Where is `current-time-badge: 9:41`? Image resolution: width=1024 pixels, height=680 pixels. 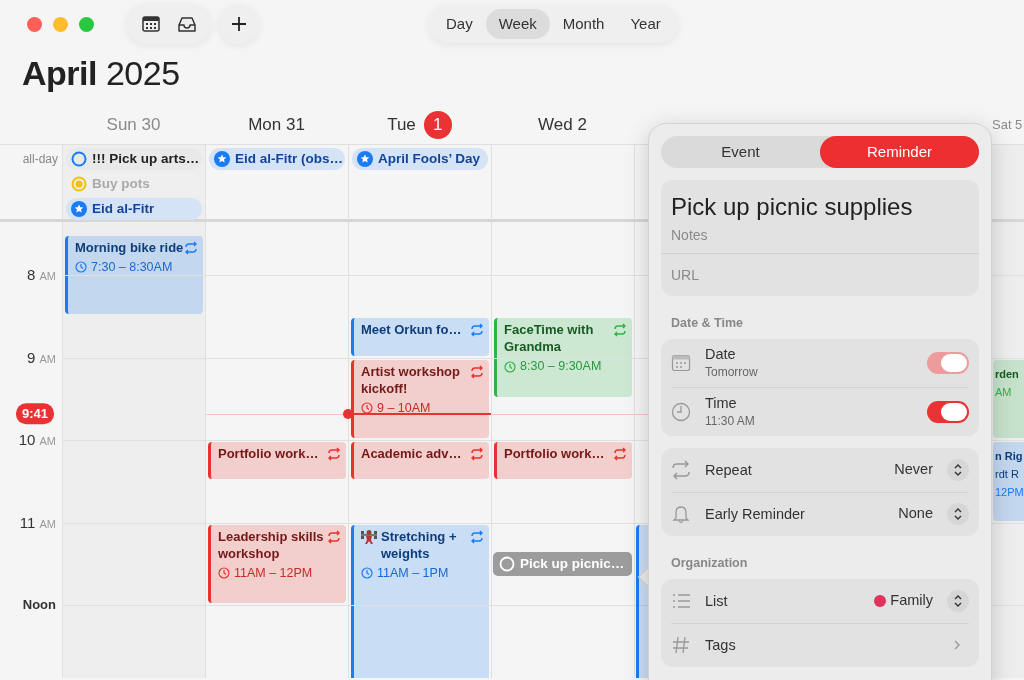
current-time-badge: 9:41 is located at coordinates (35, 414).